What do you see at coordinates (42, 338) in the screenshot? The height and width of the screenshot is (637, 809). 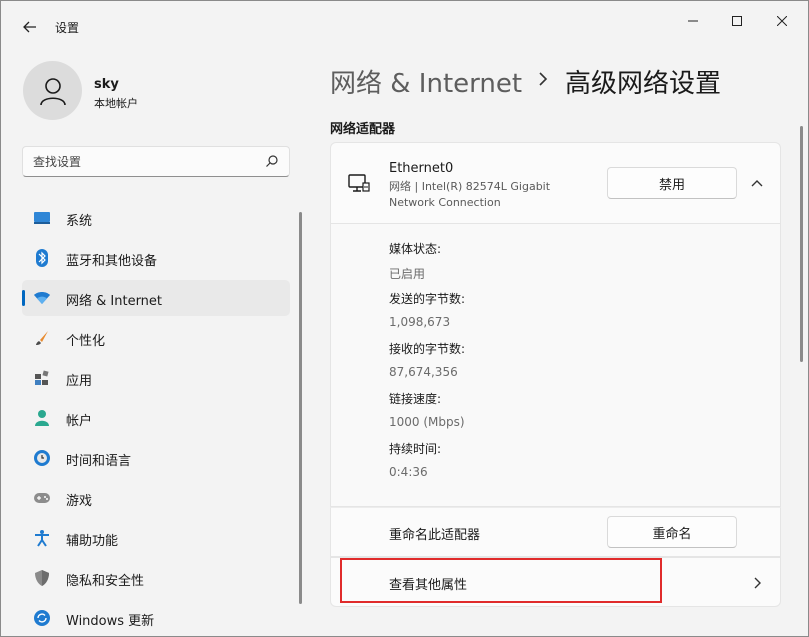 I see `brush-icon` at bounding box center [42, 338].